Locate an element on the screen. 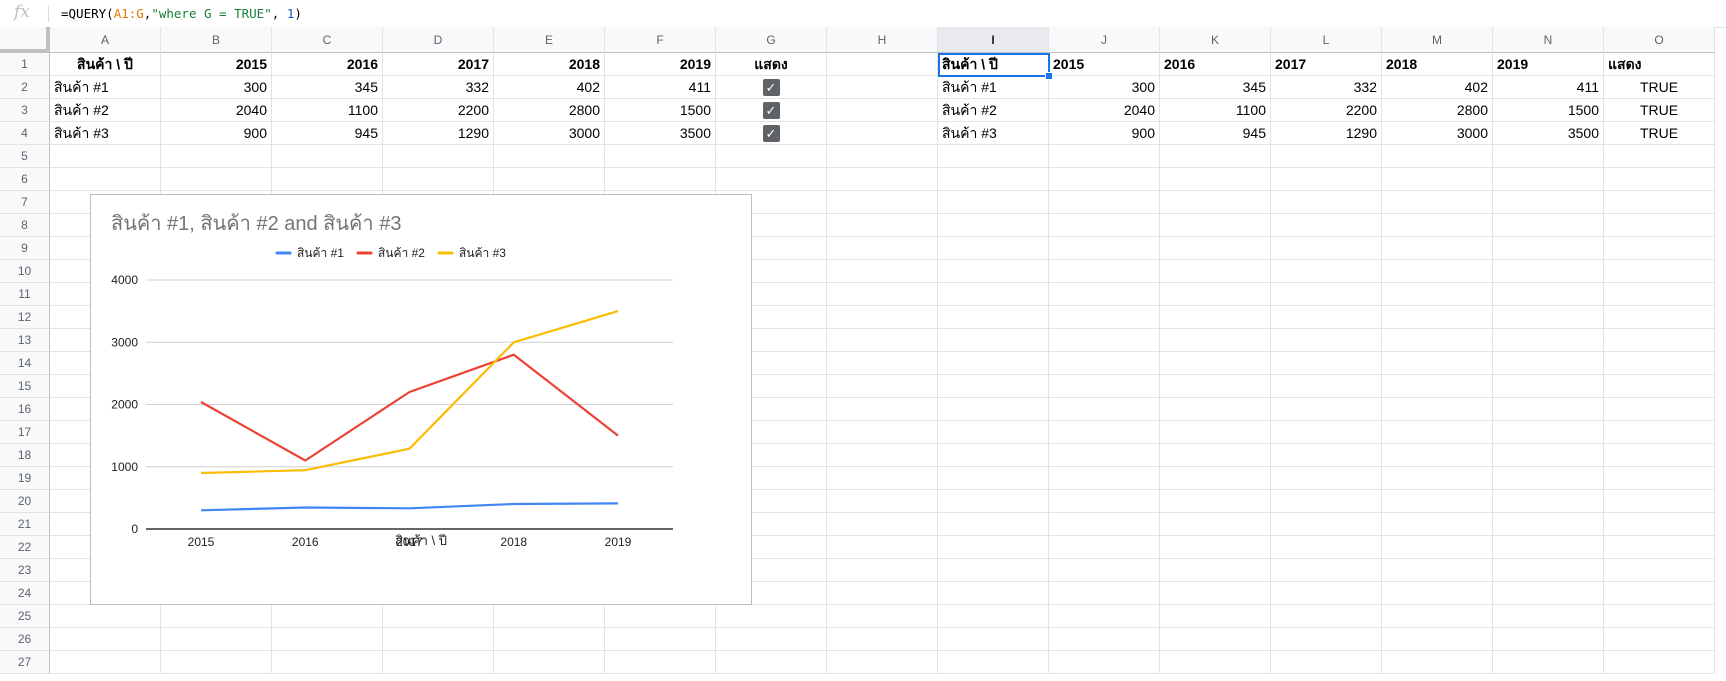  cell-l22 is located at coordinates (1326, 547).